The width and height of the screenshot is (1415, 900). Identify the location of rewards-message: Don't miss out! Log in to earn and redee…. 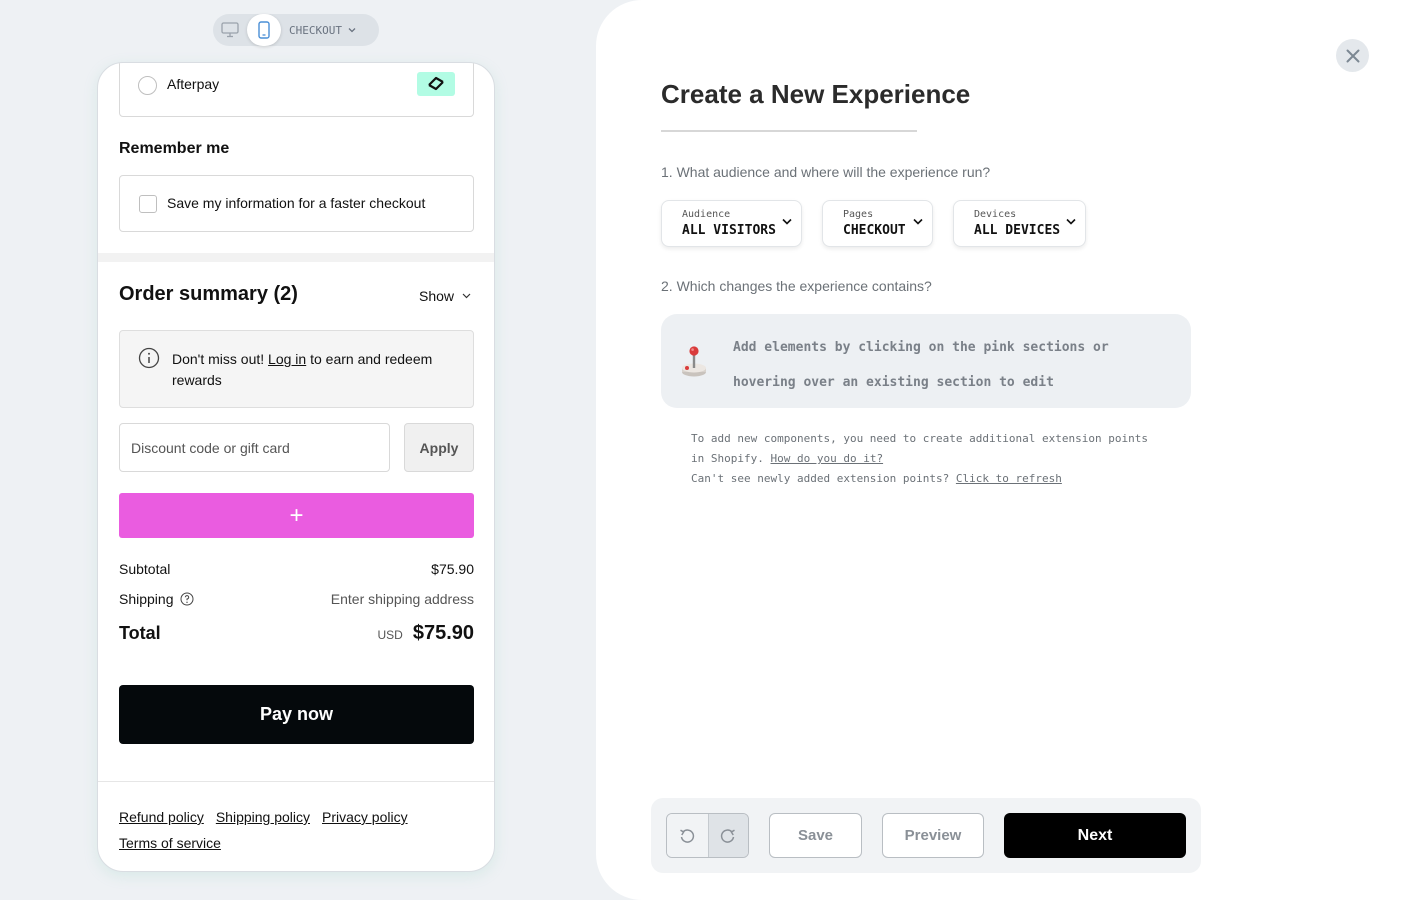
(314, 370).